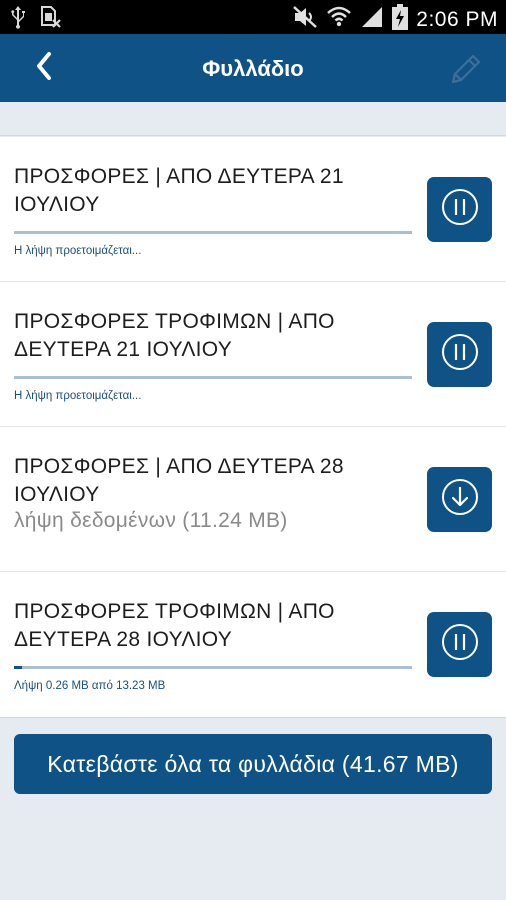 The width and height of the screenshot is (506, 900). What do you see at coordinates (179, 190) in the screenshot?
I see `brochure-title: ΠΡΟΣΦΟΡΕΣ | ΑΠΟ ΔΕΥΤΕΡΑ 21 ΙΟΥΛΙΟΥ` at bounding box center [179, 190].